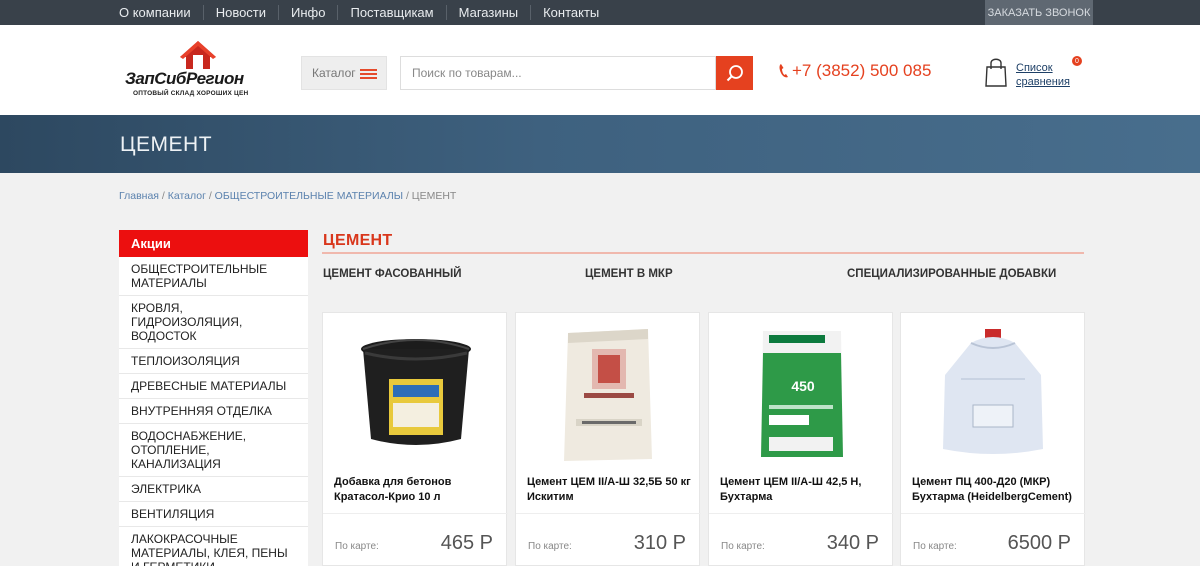 This screenshot has width=1200, height=566. What do you see at coordinates (139, 196) in the screenshot?
I see `breadcrumb-home-link: Главная` at bounding box center [139, 196].